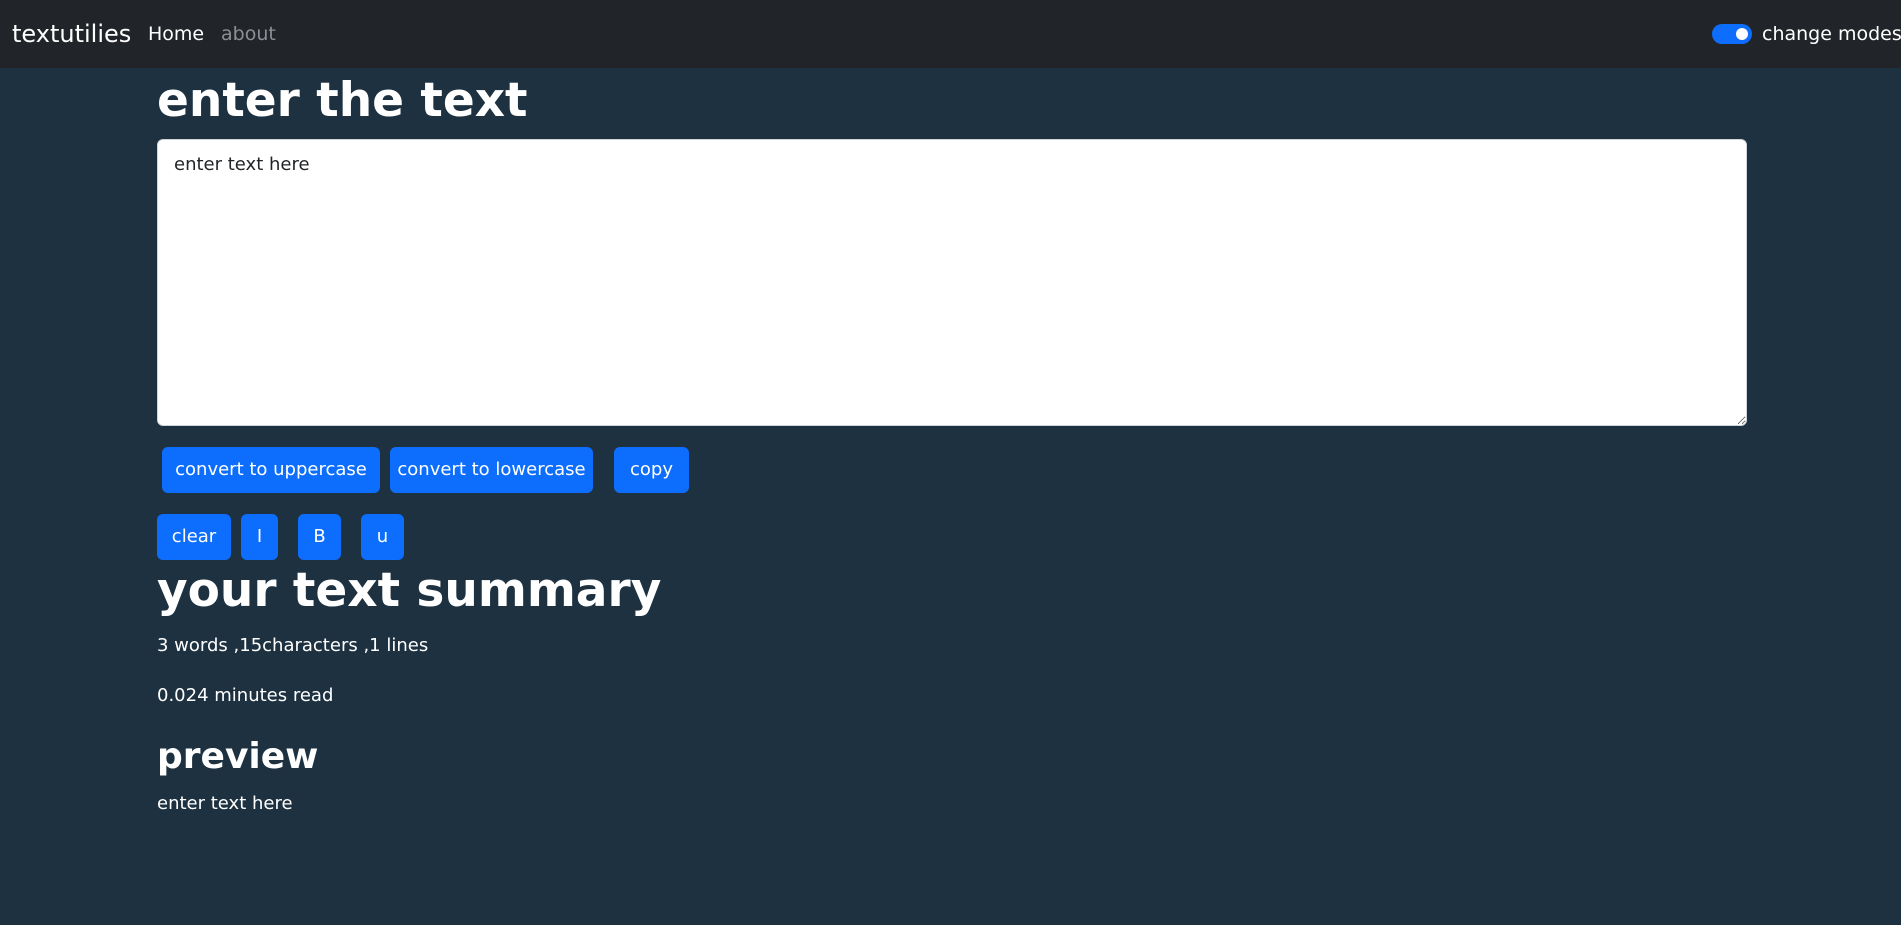  Describe the element at coordinates (259, 537) in the screenshot. I see `italic-button: I` at that location.